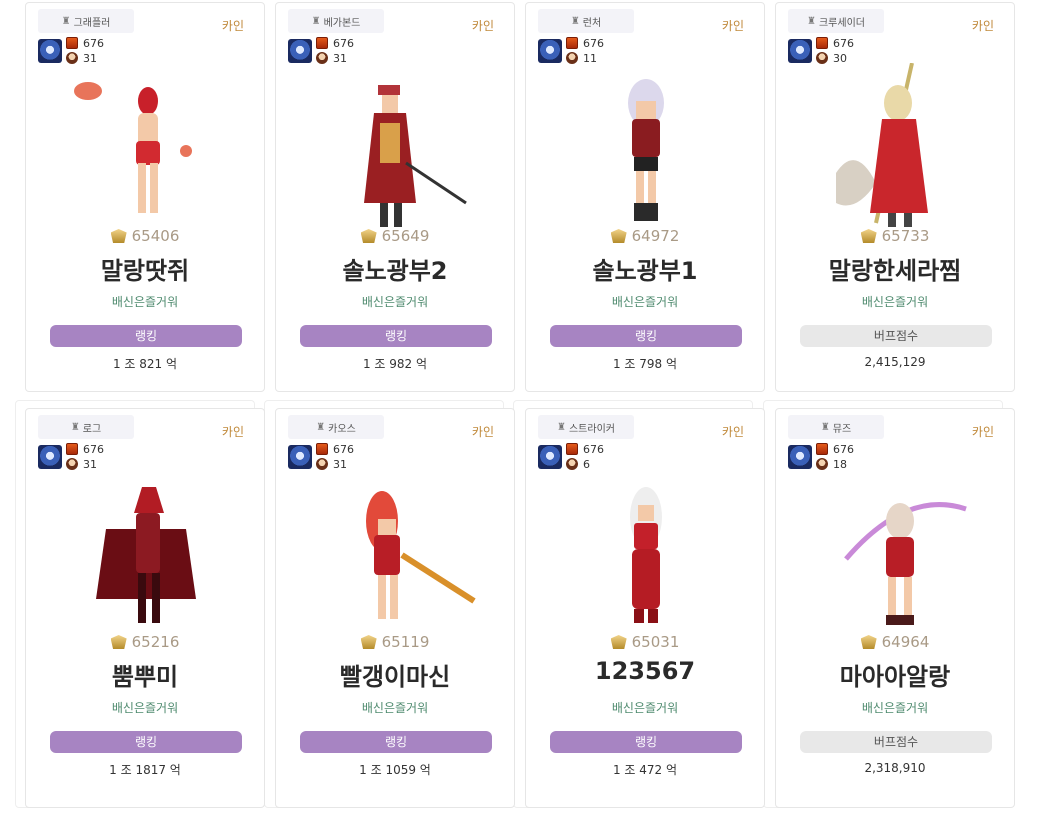 The image size is (1059, 816). What do you see at coordinates (145, 364) in the screenshot?
I see `damage-value: 1 조 821 억` at bounding box center [145, 364].